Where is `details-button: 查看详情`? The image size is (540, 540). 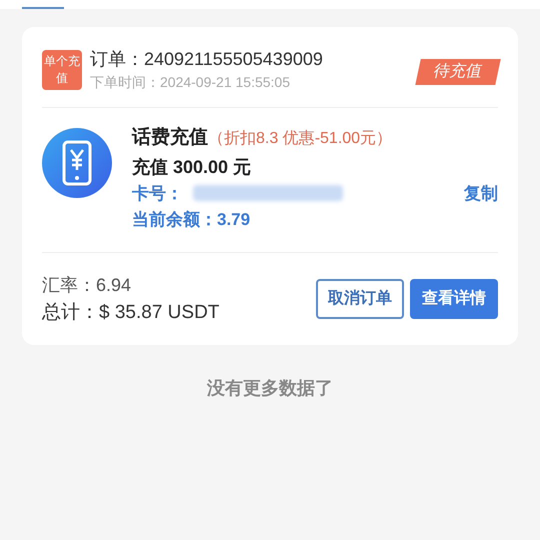 details-button: 查看详情 is located at coordinates (454, 299).